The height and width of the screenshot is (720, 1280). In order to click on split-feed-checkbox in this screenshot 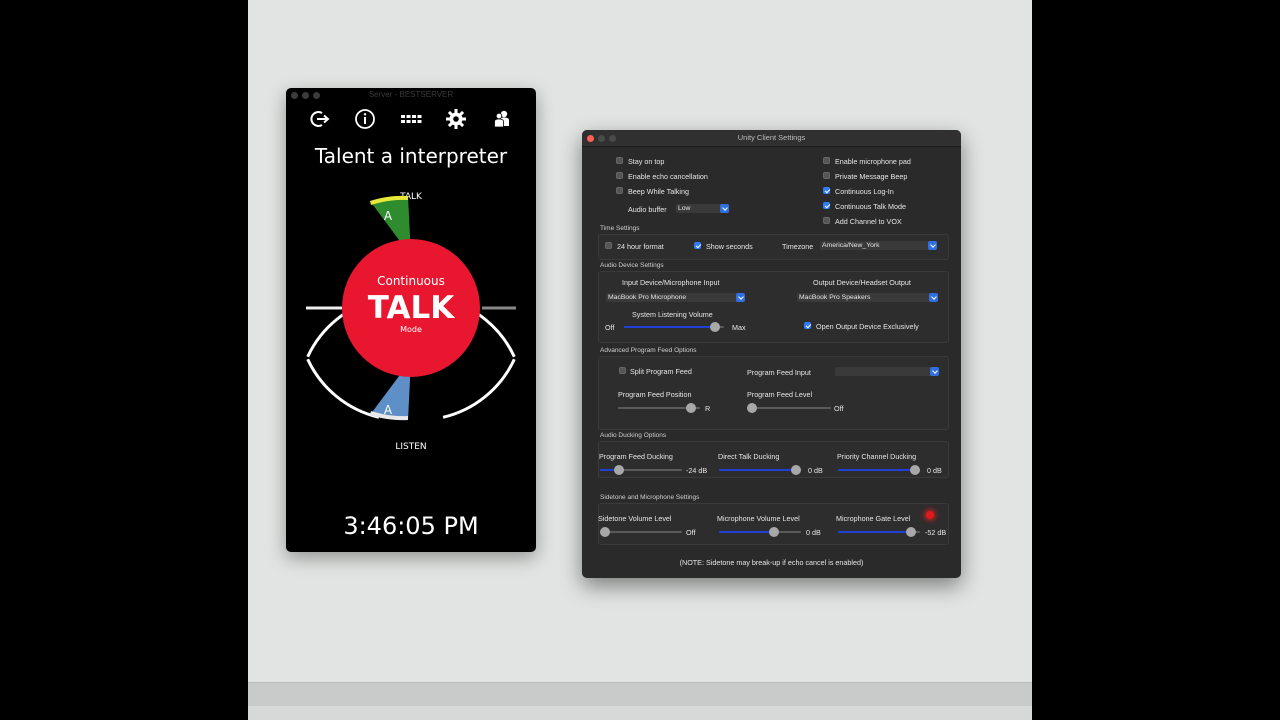, I will do `click(622, 370)`.